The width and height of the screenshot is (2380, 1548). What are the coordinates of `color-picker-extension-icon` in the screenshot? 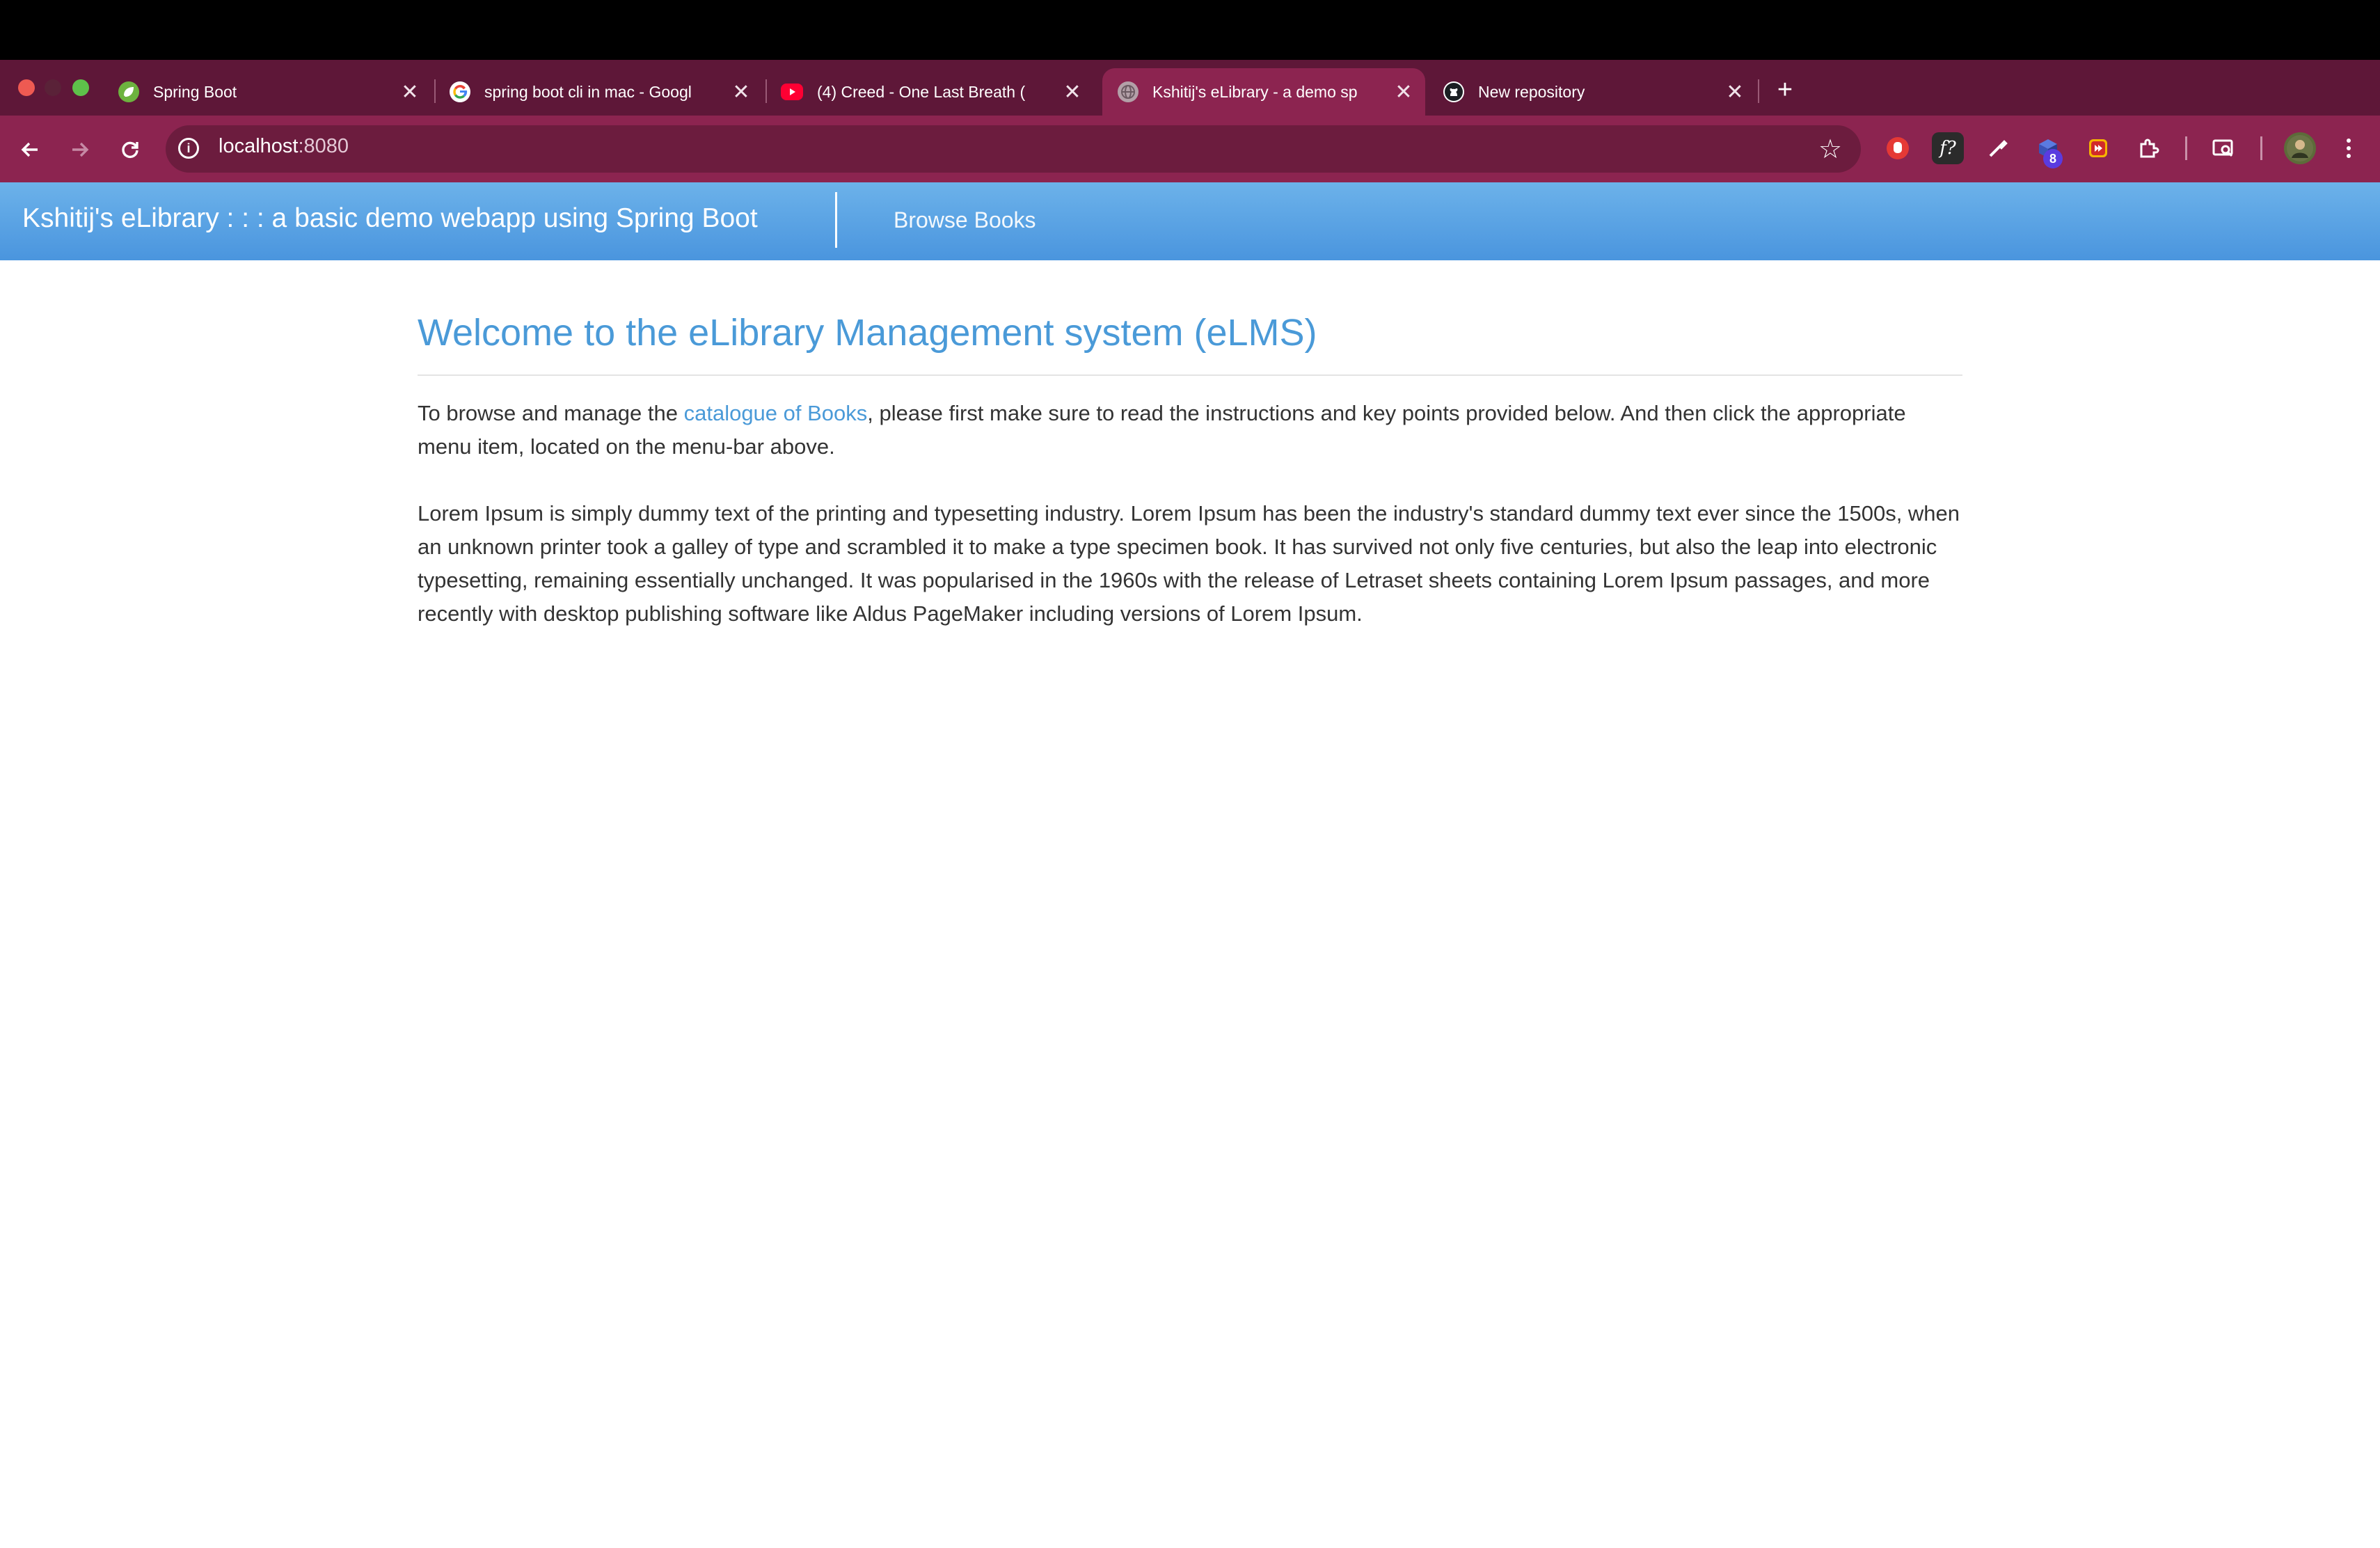 It's located at (1998, 148).